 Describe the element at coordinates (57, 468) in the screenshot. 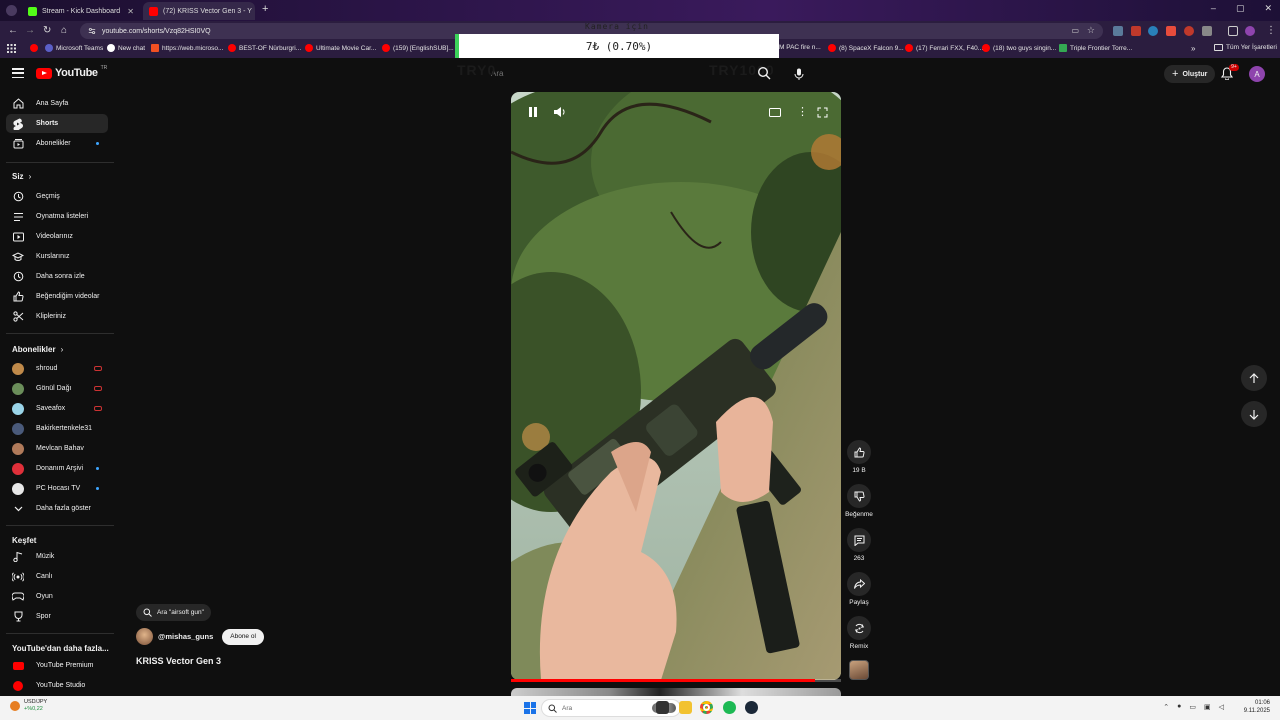

I see `sidebar-channel-donanim-arsivi: Donanım Arşivi` at that location.